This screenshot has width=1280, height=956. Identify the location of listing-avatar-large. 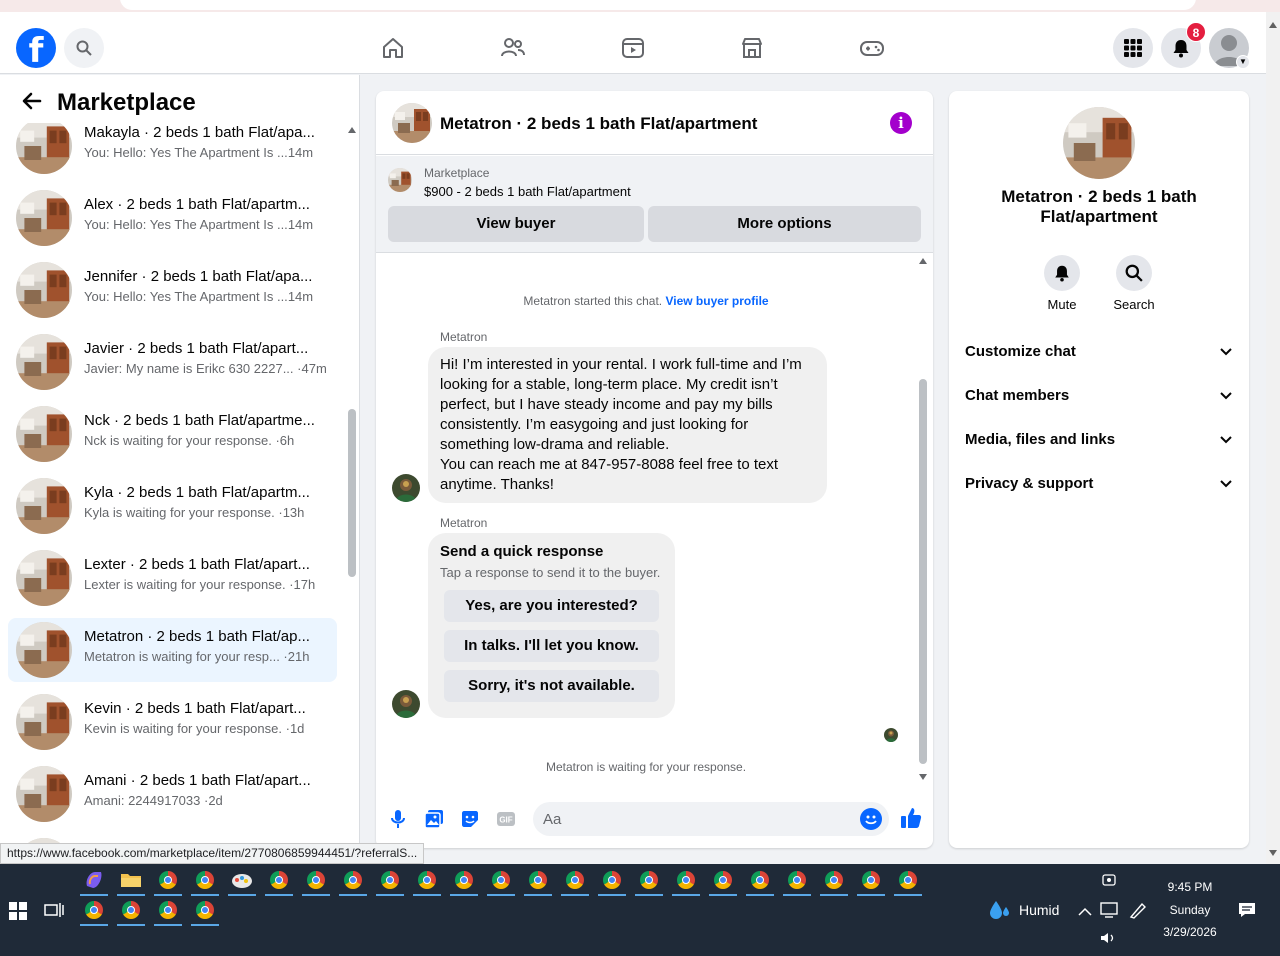
(1099, 143).